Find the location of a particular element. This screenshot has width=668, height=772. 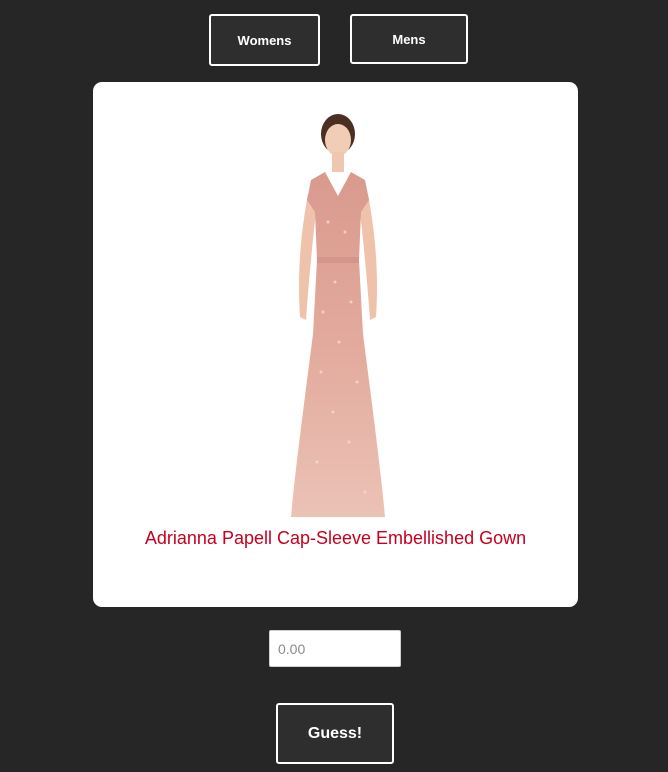

guess-button: Guess! is located at coordinates (335, 733).